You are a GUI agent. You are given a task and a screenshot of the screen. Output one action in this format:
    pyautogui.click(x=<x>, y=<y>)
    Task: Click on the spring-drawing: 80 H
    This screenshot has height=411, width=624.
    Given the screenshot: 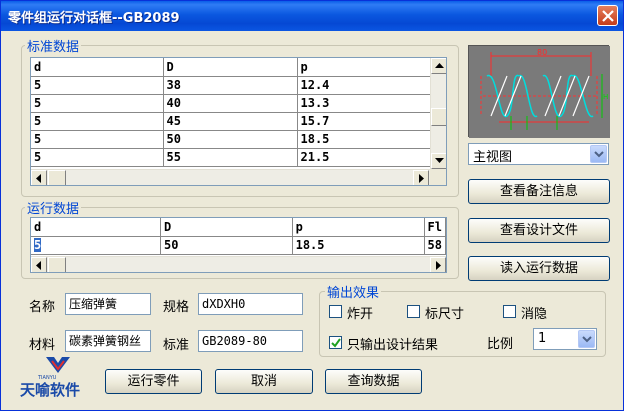 What is the action you would take?
    pyautogui.click(x=539, y=92)
    